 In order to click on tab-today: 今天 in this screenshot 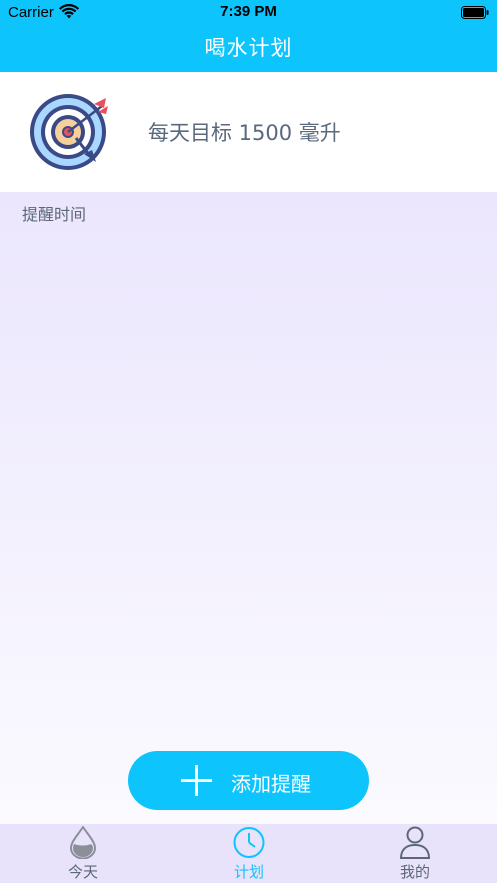, I will do `click(83, 853)`.